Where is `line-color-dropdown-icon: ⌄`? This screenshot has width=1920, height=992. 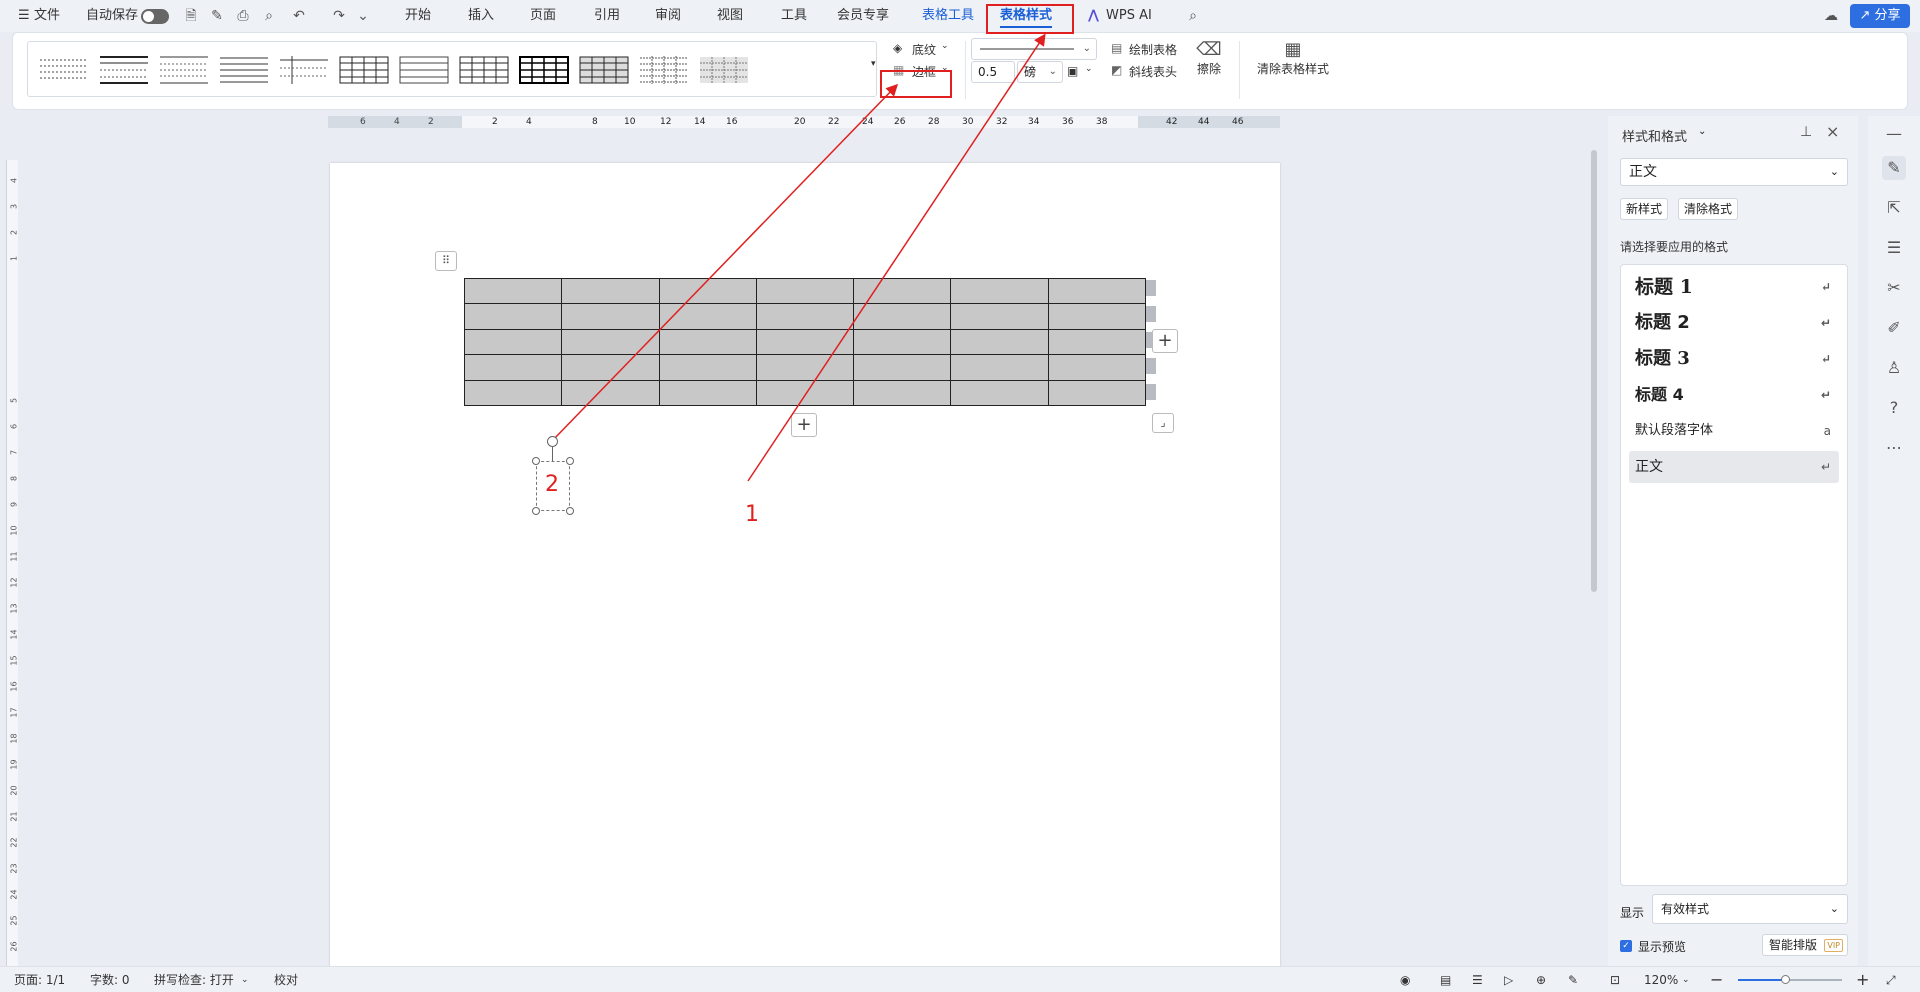
line-color-dropdown-icon: ⌄ is located at coordinates (1089, 69).